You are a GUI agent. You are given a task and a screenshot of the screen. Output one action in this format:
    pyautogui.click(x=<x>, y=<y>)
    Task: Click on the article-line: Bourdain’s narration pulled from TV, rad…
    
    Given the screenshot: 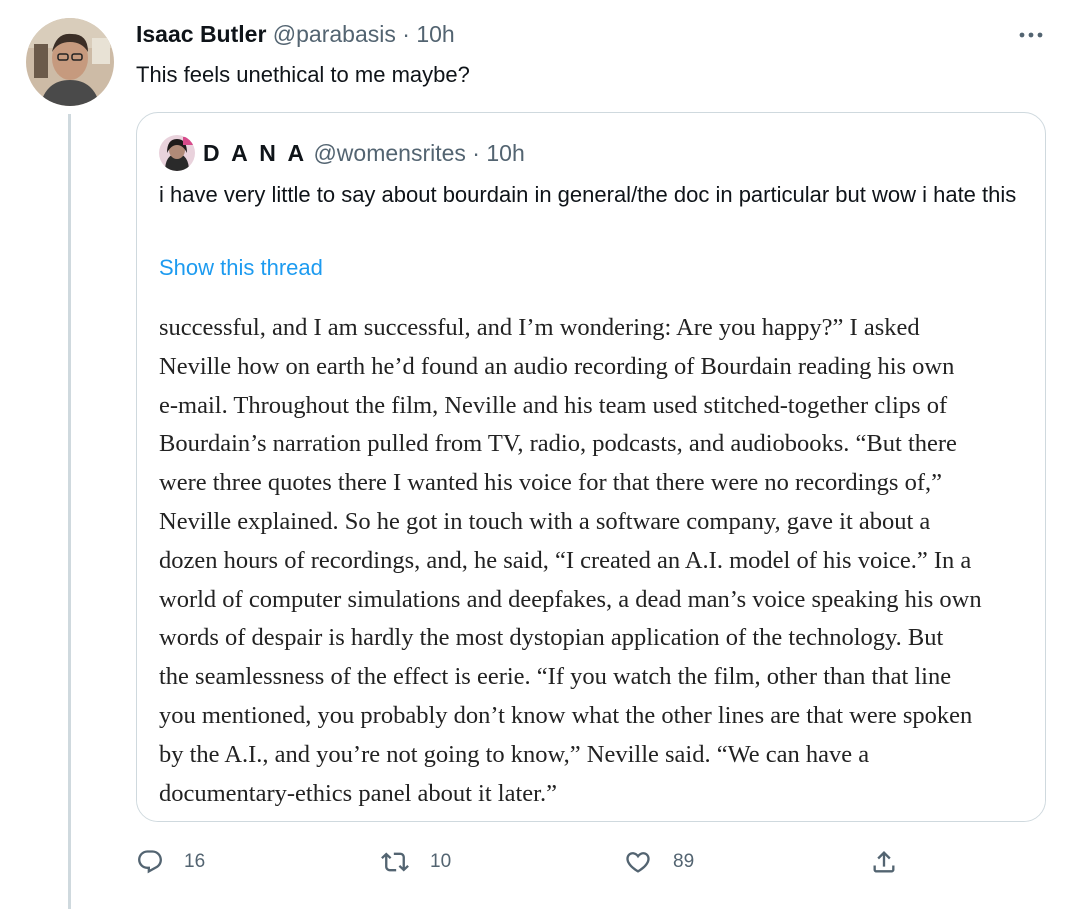 What is the action you would take?
    pyautogui.click(x=558, y=444)
    